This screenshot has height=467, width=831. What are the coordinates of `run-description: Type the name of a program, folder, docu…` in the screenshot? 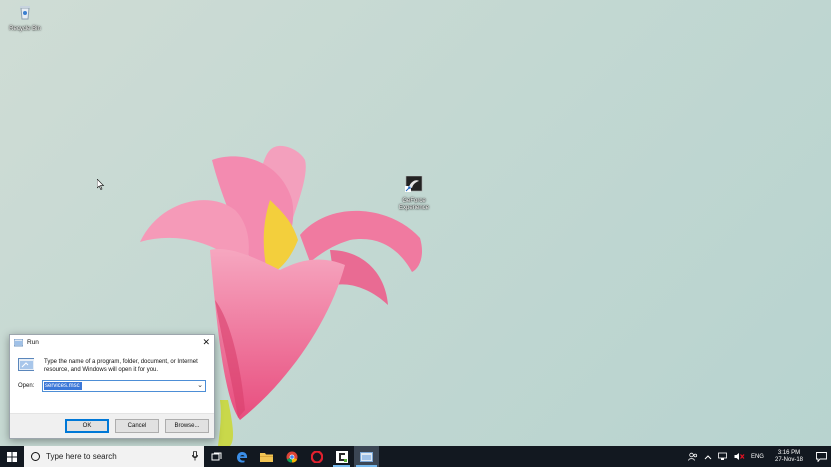 It's located at (121, 366).